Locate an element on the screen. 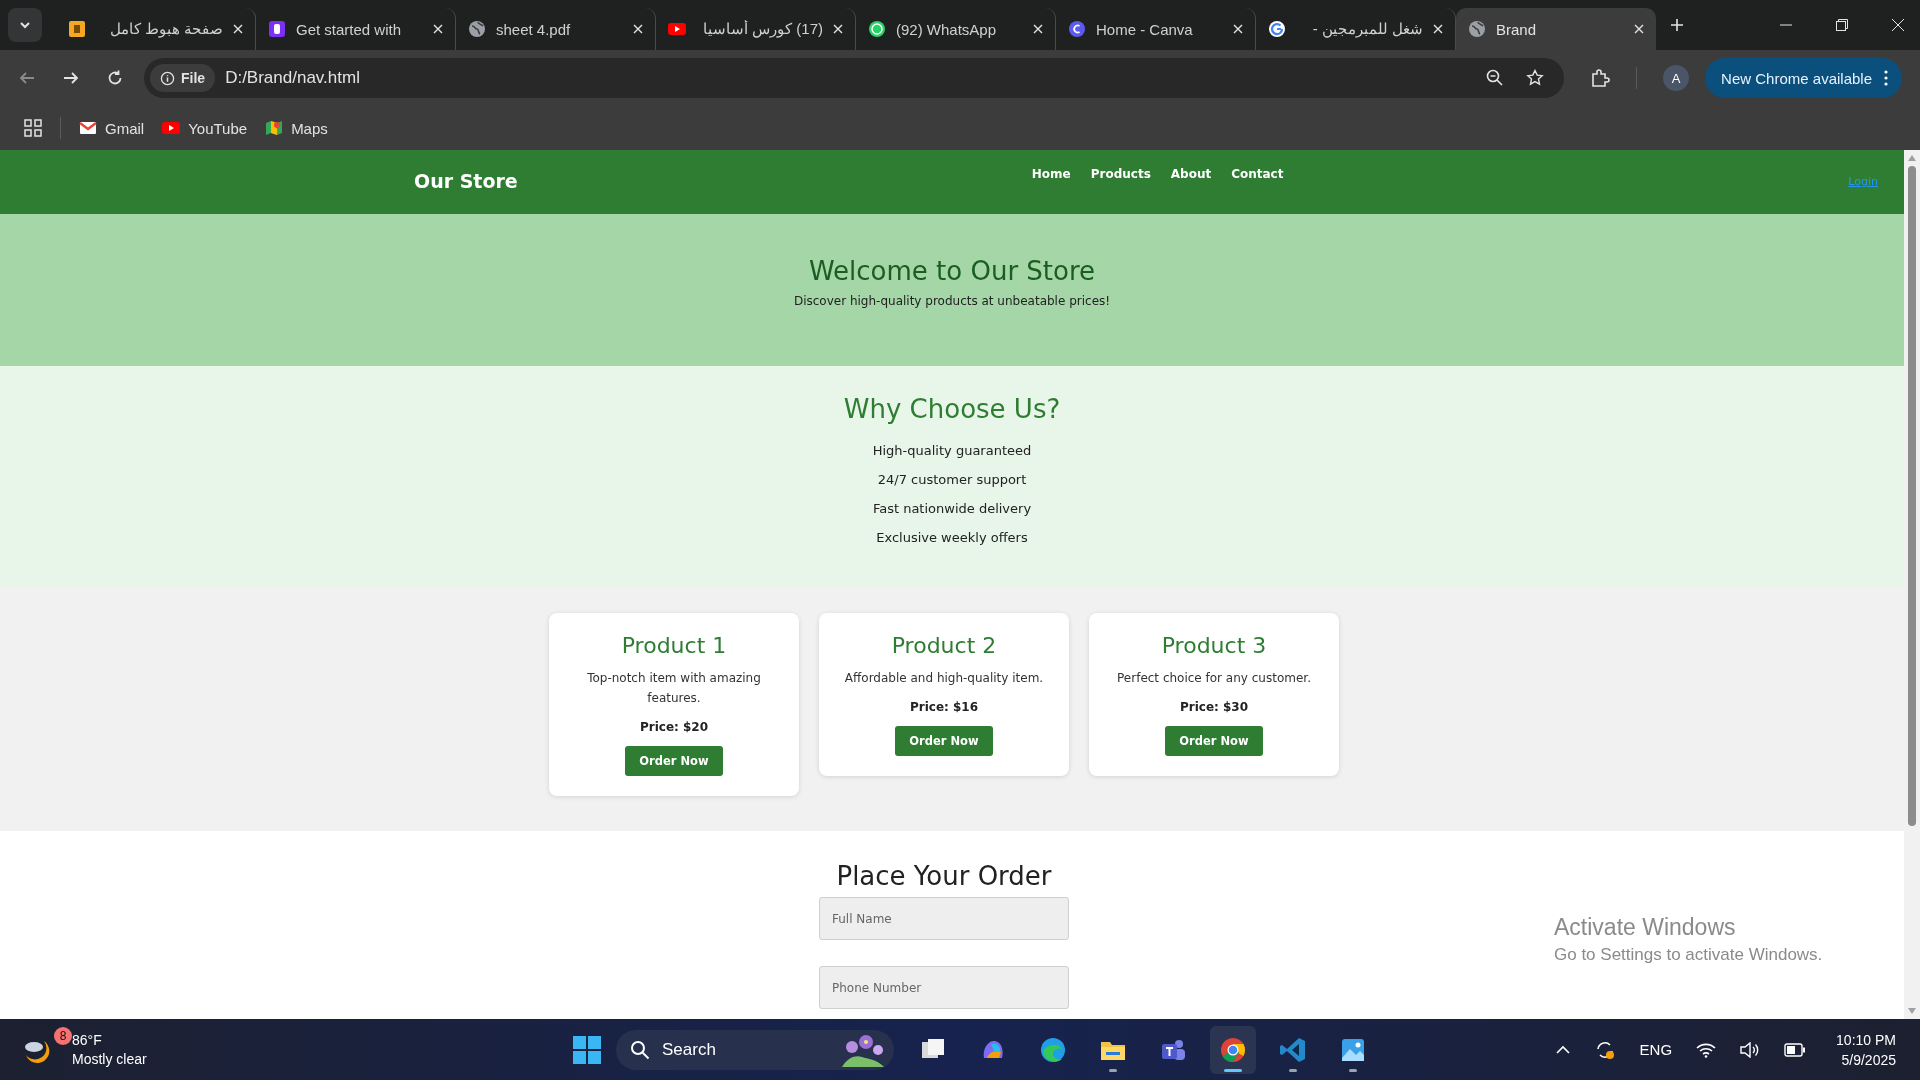 This screenshot has height=1080, width=1920. tab-title: Brand is located at coordinates (1517, 29).